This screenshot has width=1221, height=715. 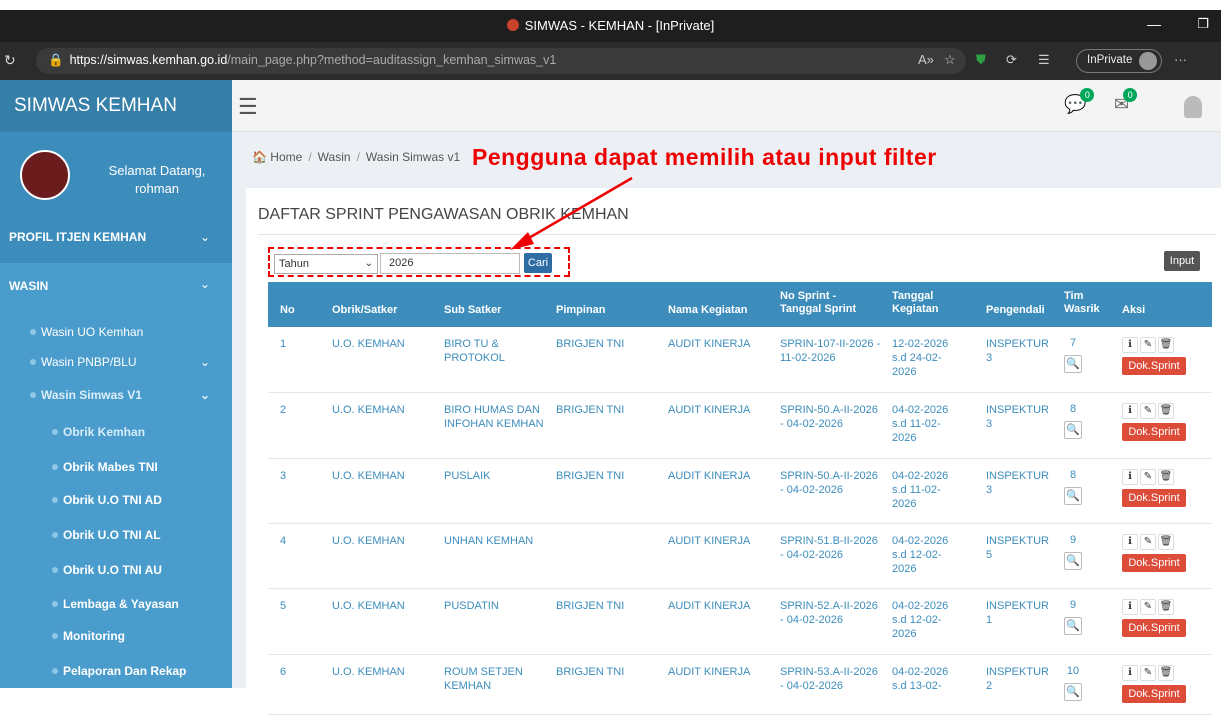 What do you see at coordinates (512, 25) in the screenshot?
I see `site-favicon-icon` at bounding box center [512, 25].